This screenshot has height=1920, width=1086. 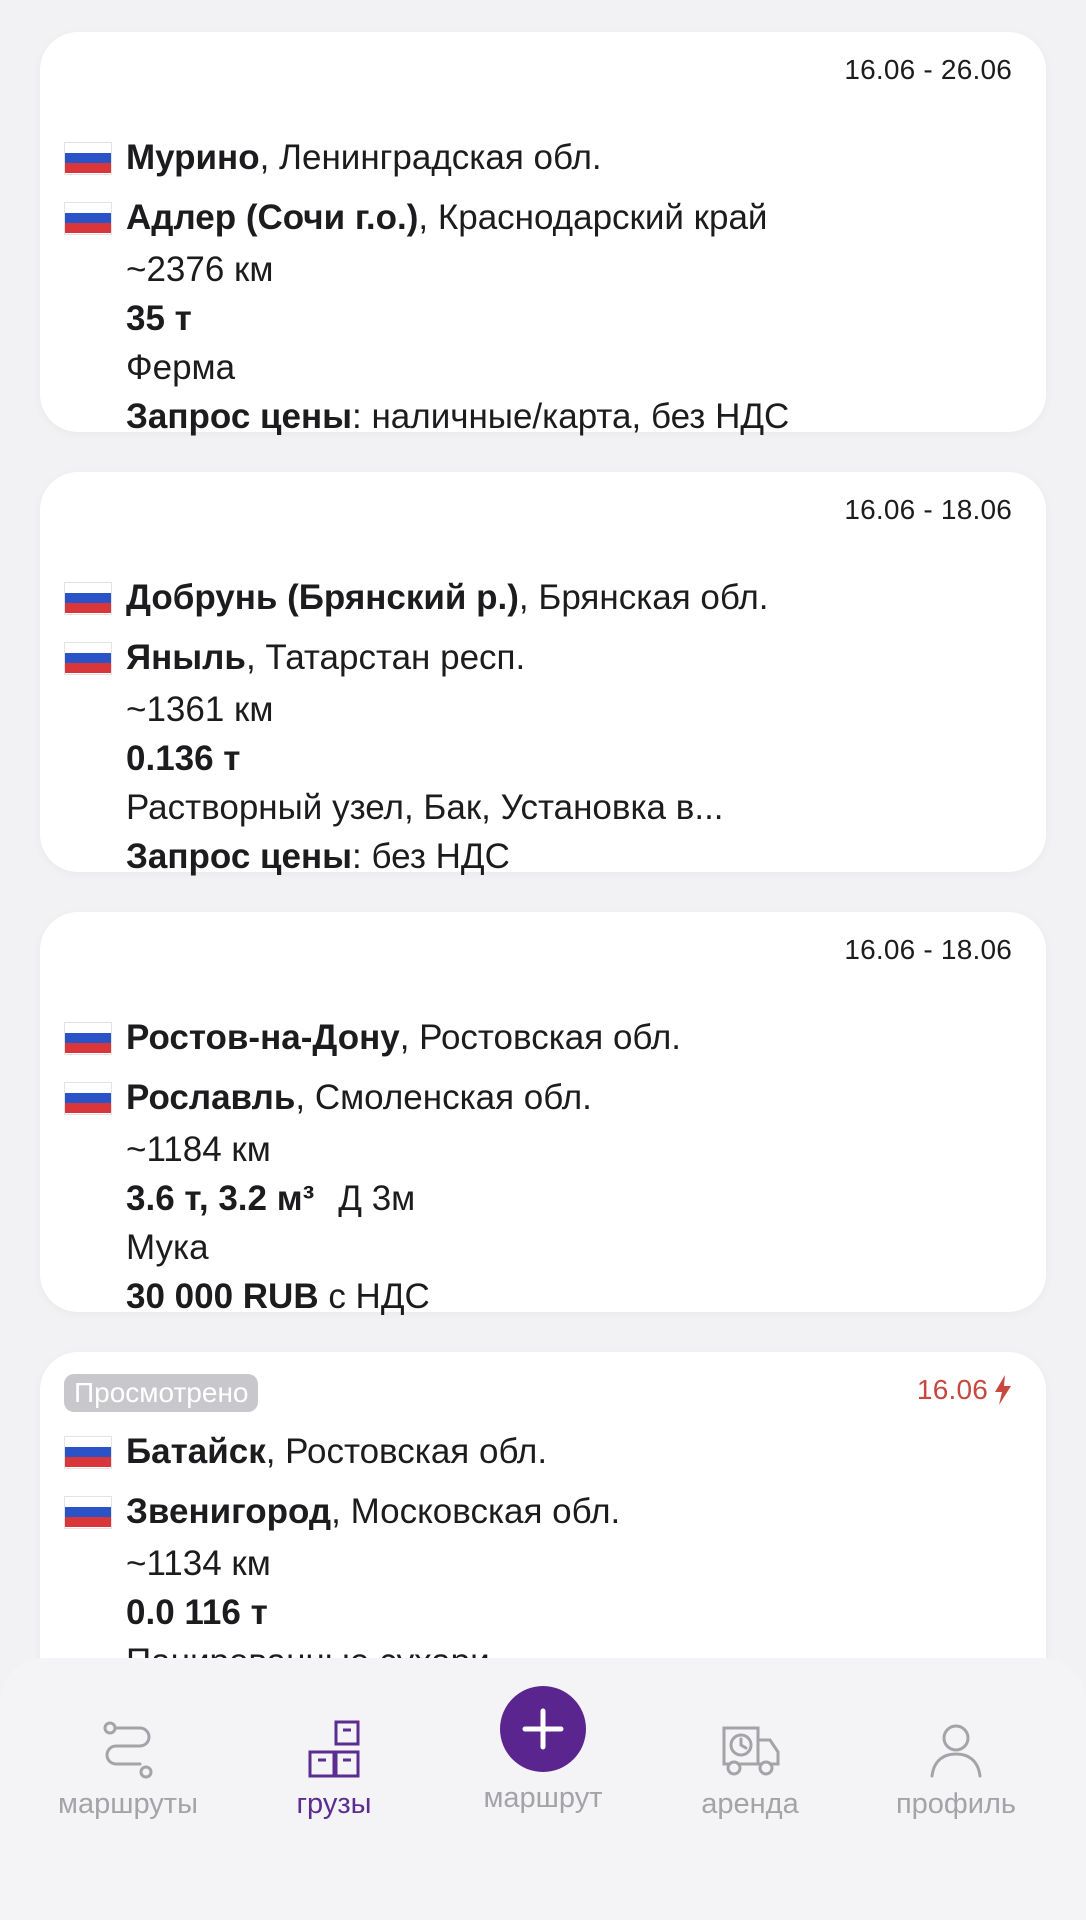 I want to click on destination-region: , Смоленская обл., so click(x=443, y=1097).